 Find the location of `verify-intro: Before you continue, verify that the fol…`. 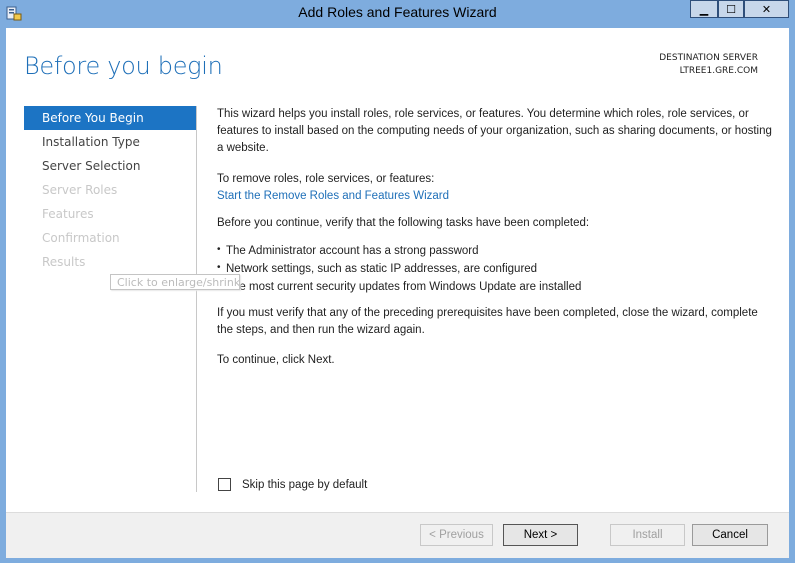

verify-intro: Before you continue, verify that the fol… is located at coordinates (403, 223).